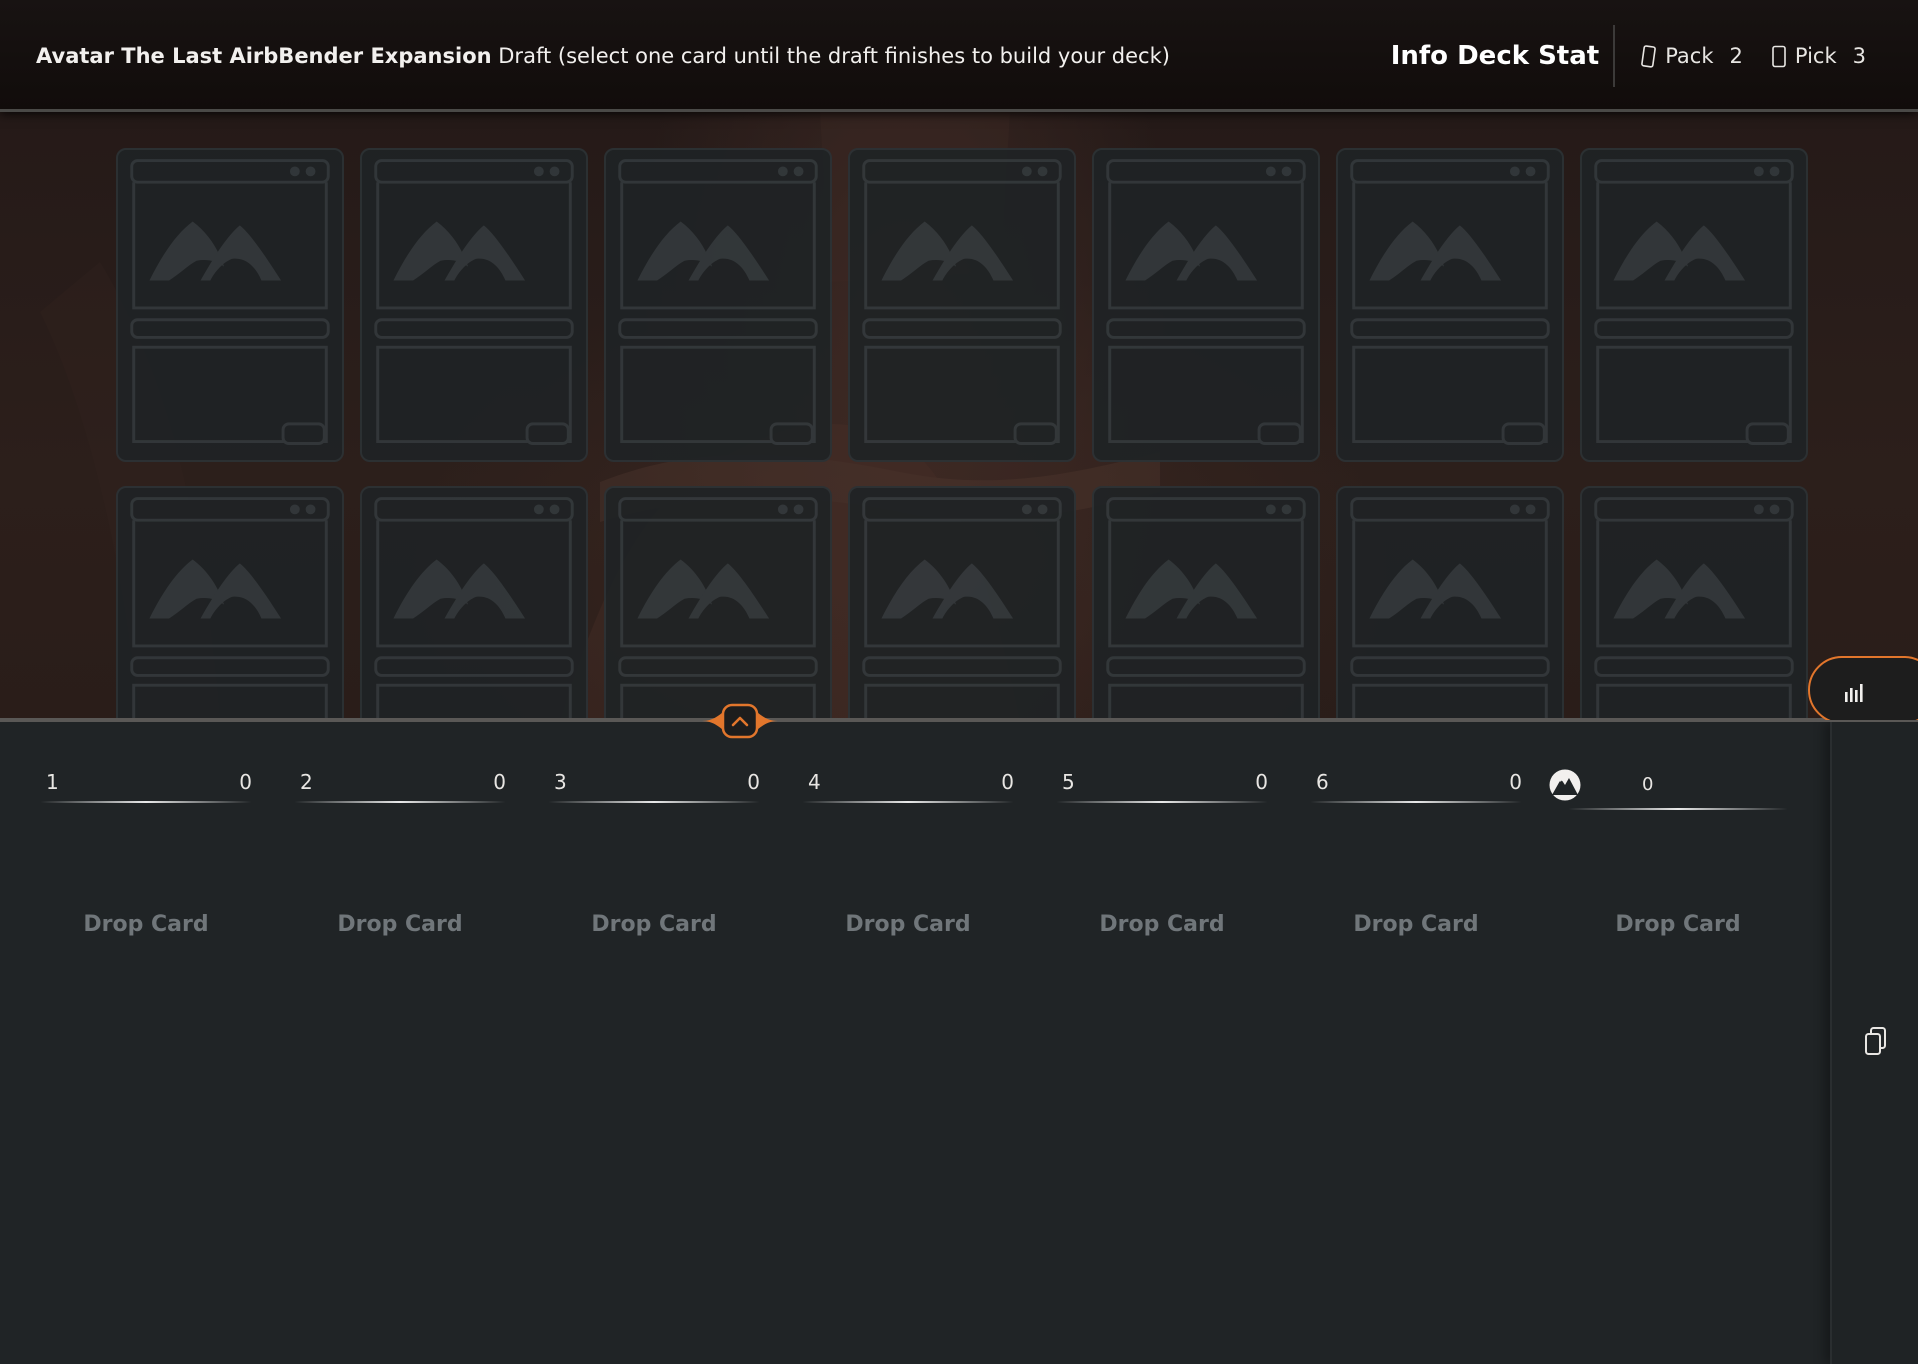 Image resolution: width=1918 pixels, height=1364 pixels. I want to click on cost-label: 5, so click(1068, 782).